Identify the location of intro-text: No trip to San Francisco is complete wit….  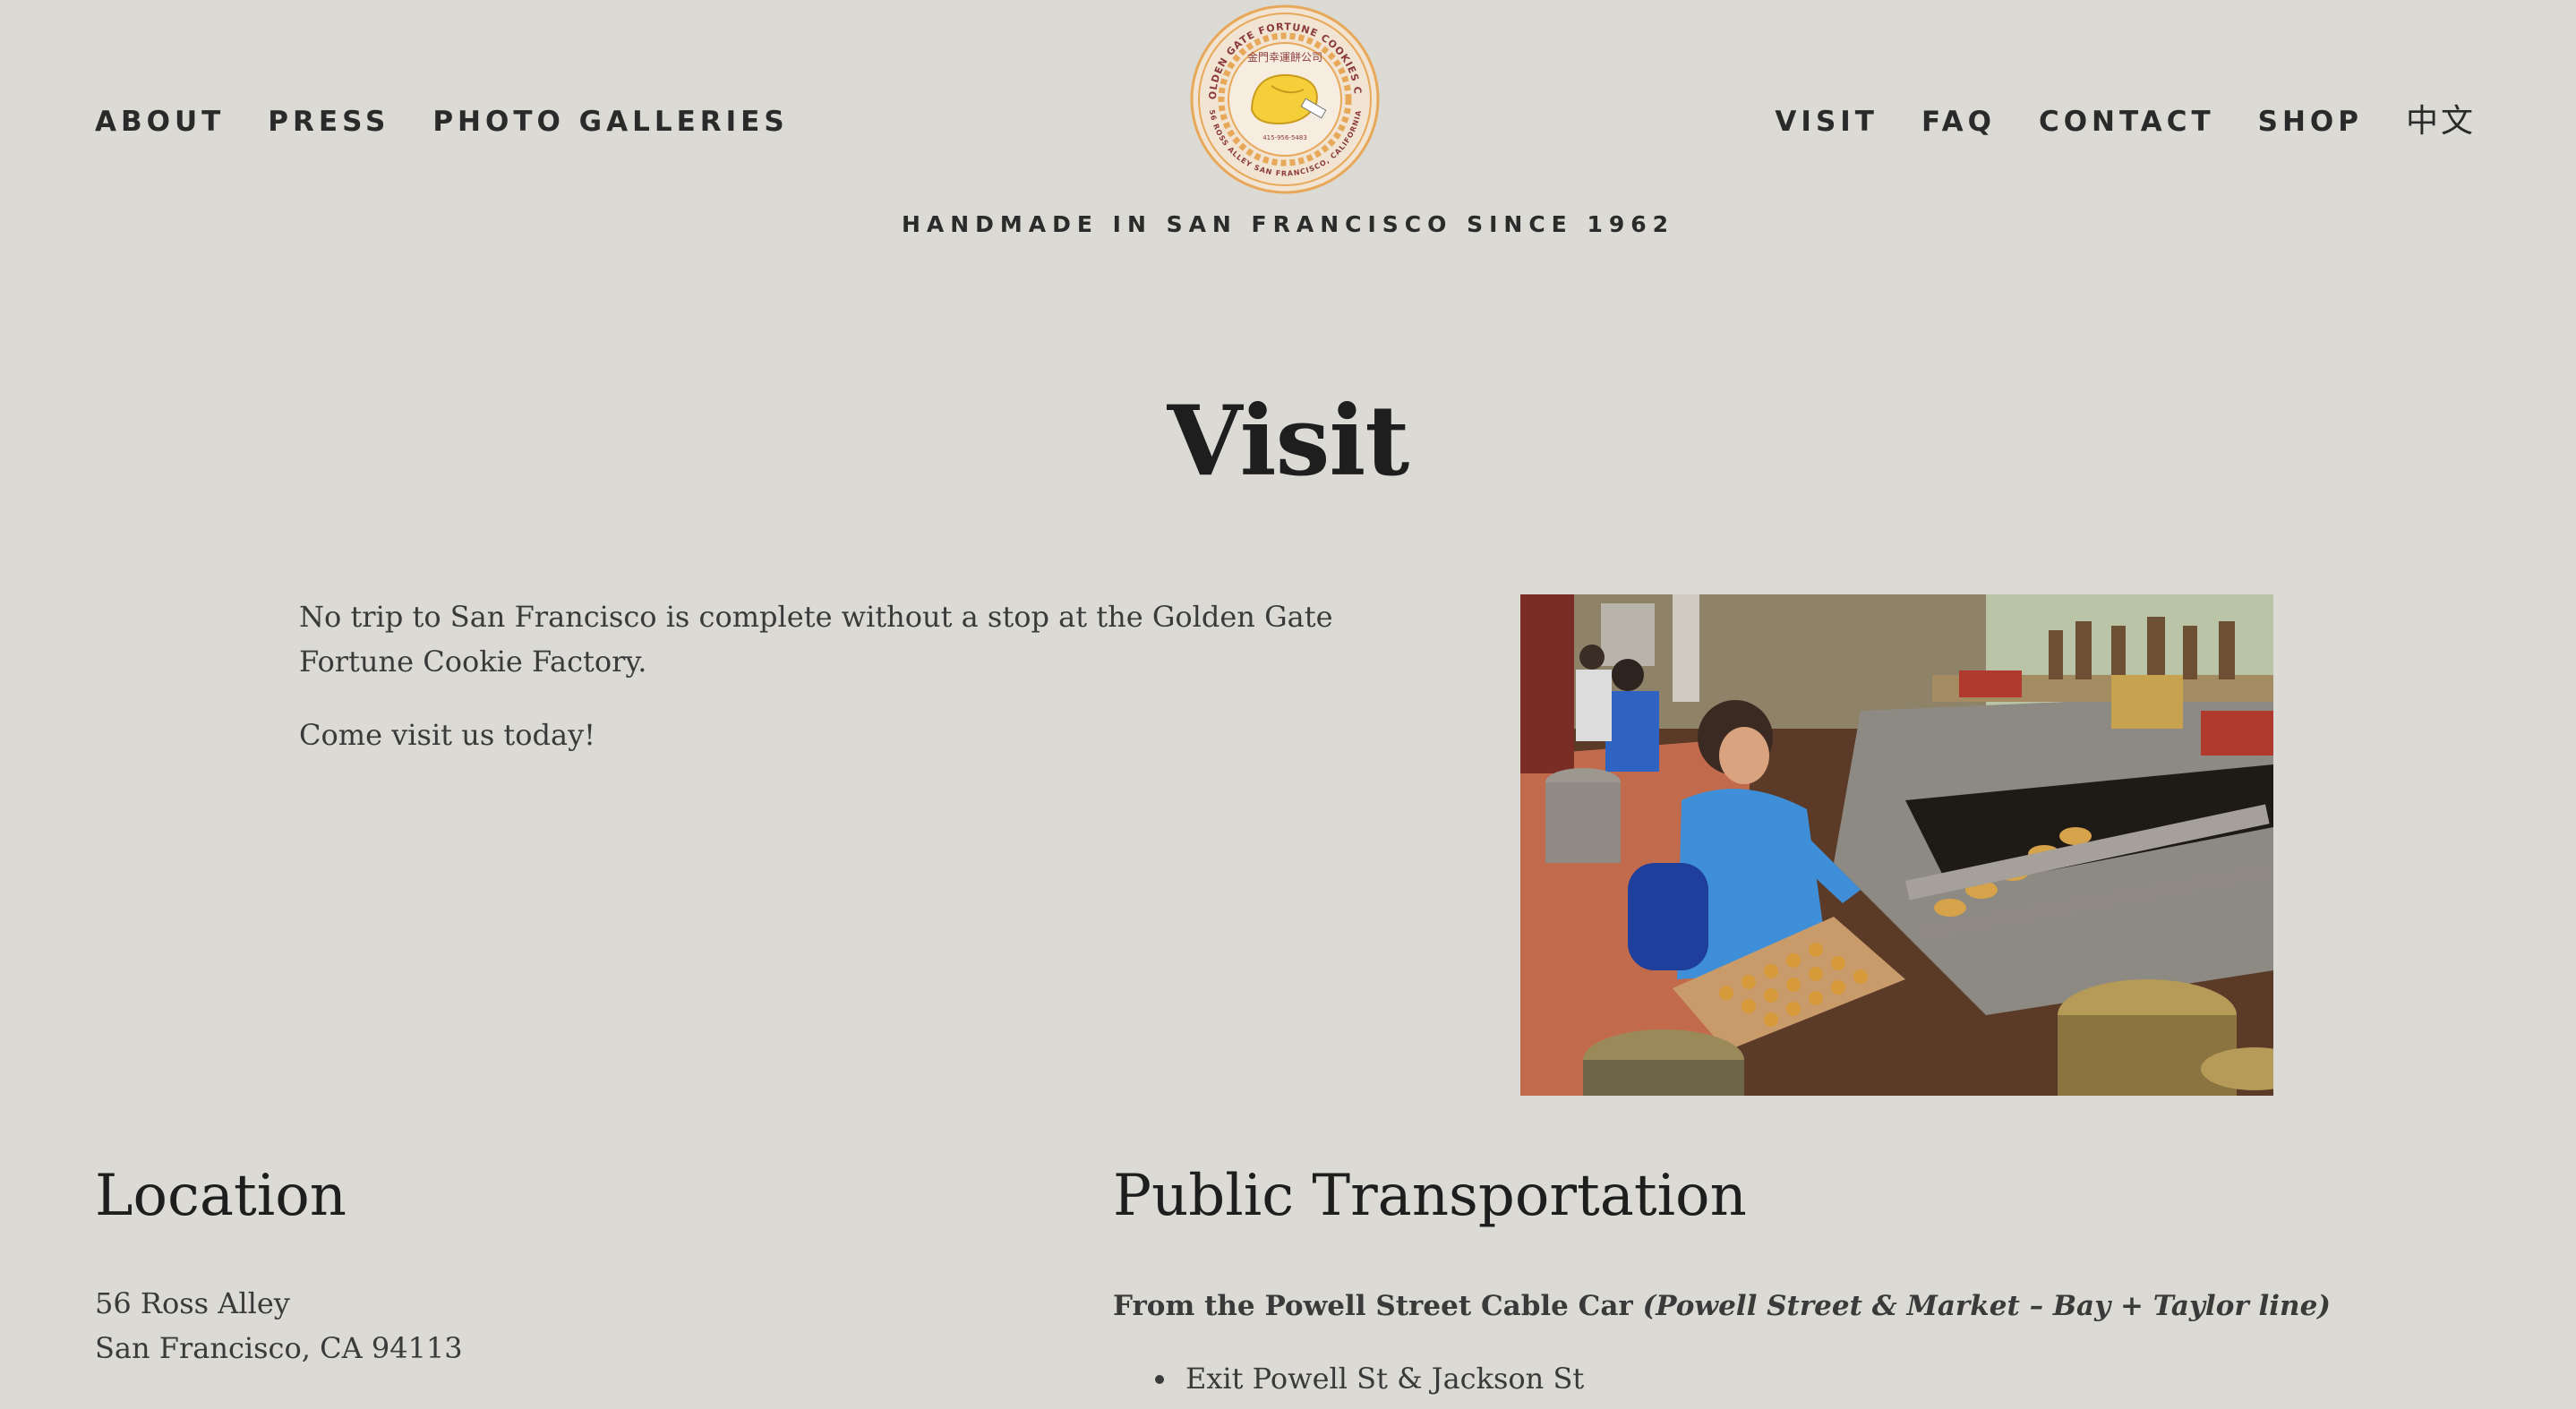
(867, 690).